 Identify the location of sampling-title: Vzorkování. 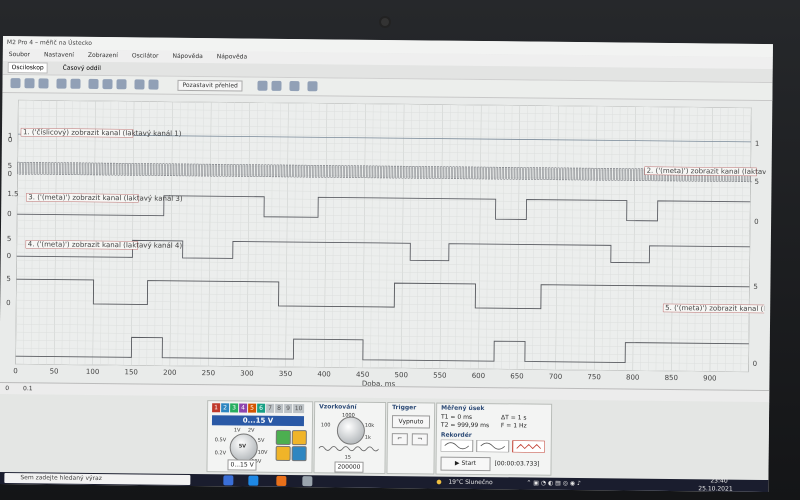
(338, 407).